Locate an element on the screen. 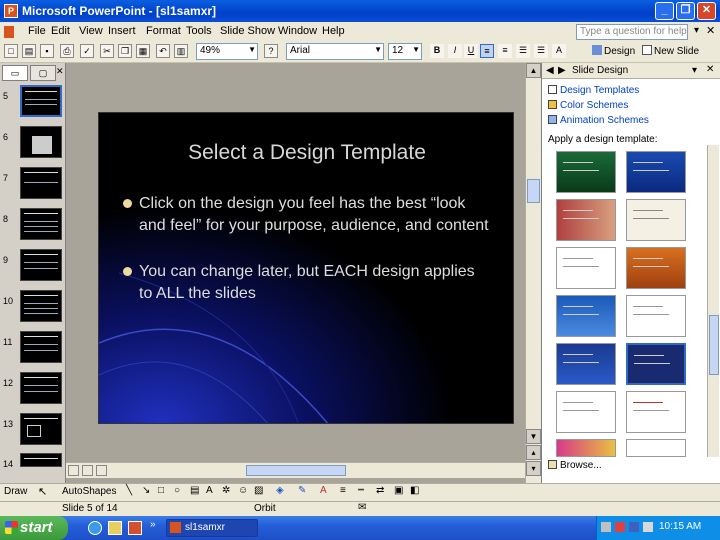  arrow-style-icon: ⇄ is located at coordinates (380, 490).